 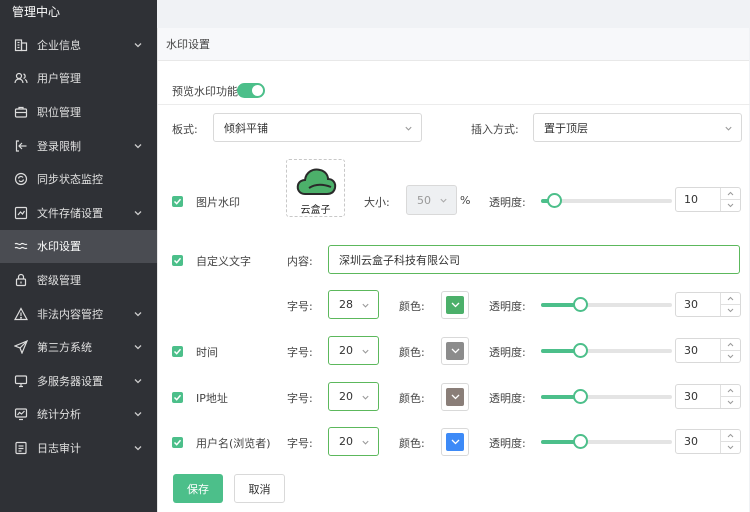 What do you see at coordinates (78, 112) in the screenshot?
I see `sidebar-item-position-management: 职位管理` at bounding box center [78, 112].